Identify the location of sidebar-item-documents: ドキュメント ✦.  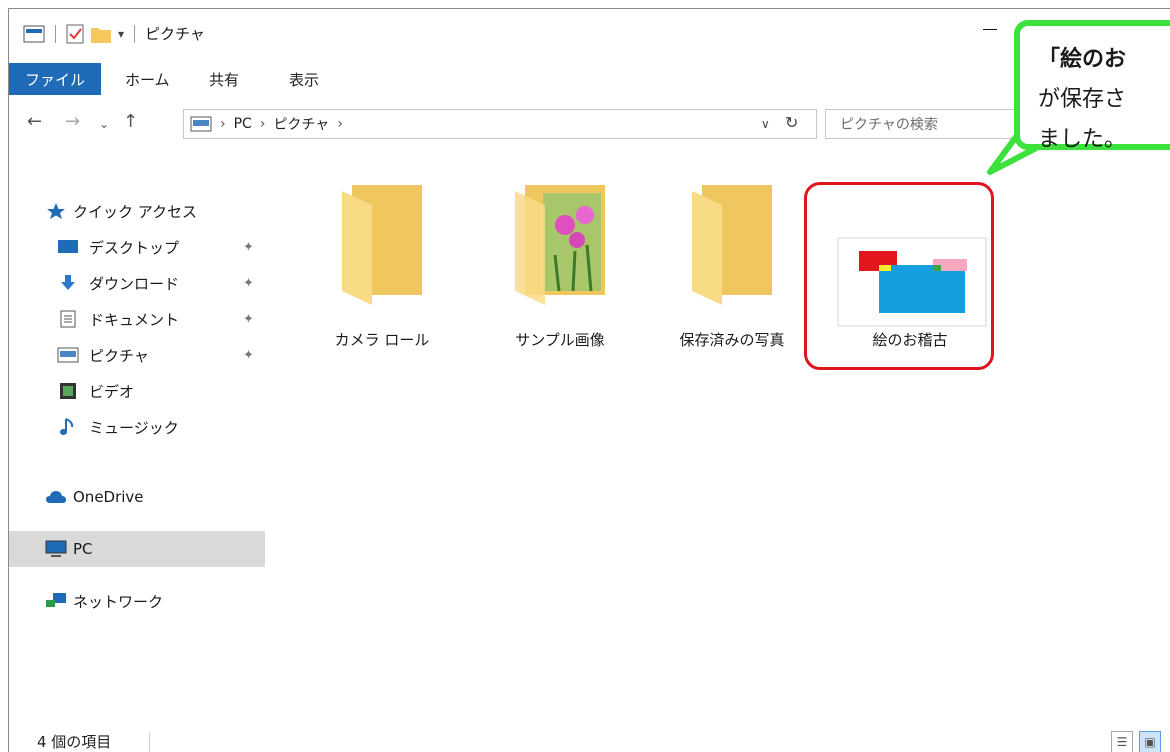
(137, 319).